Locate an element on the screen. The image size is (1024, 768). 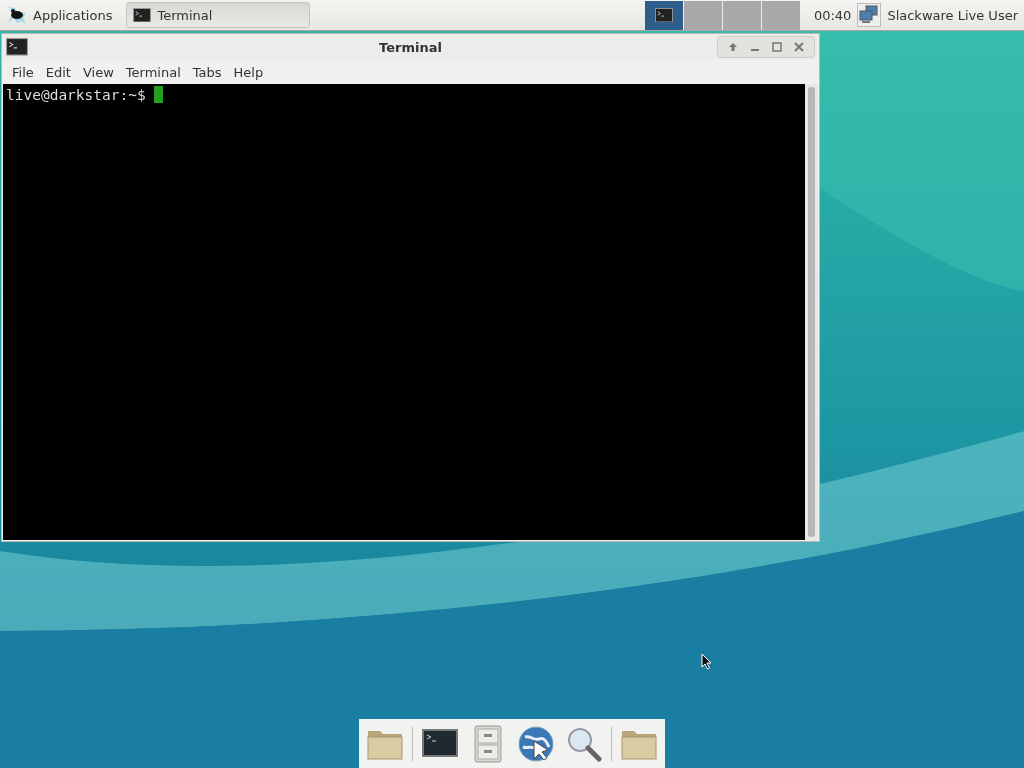
menu-item: Edit is located at coordinates (58, 72).